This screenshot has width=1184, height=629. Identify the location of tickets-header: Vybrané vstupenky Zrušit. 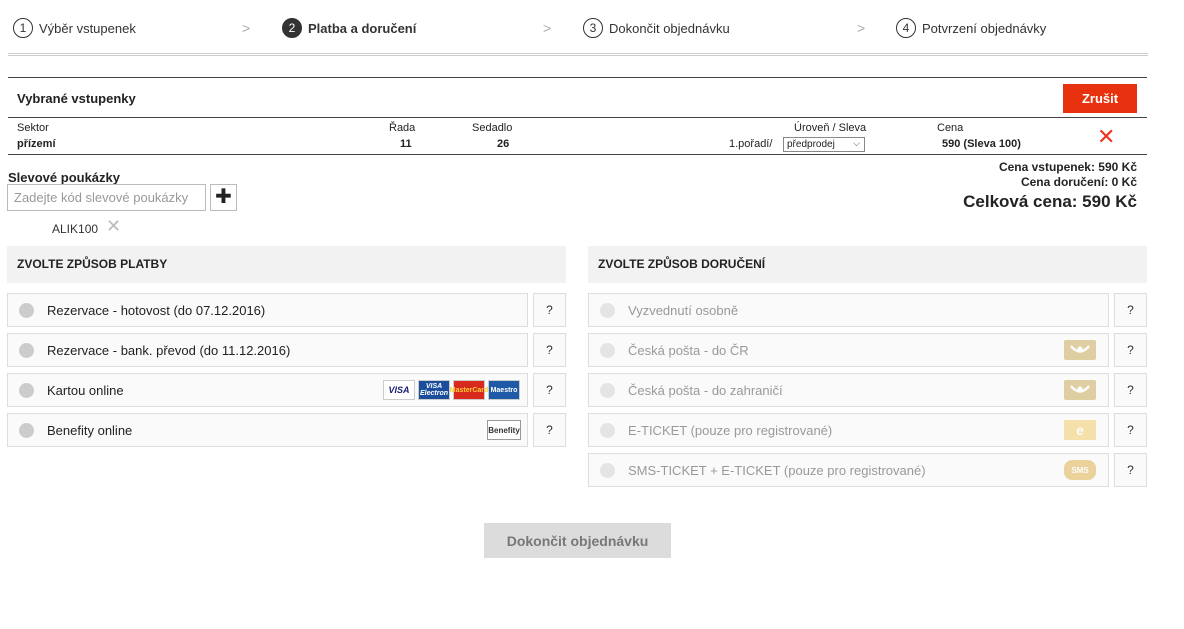
(577, 98).